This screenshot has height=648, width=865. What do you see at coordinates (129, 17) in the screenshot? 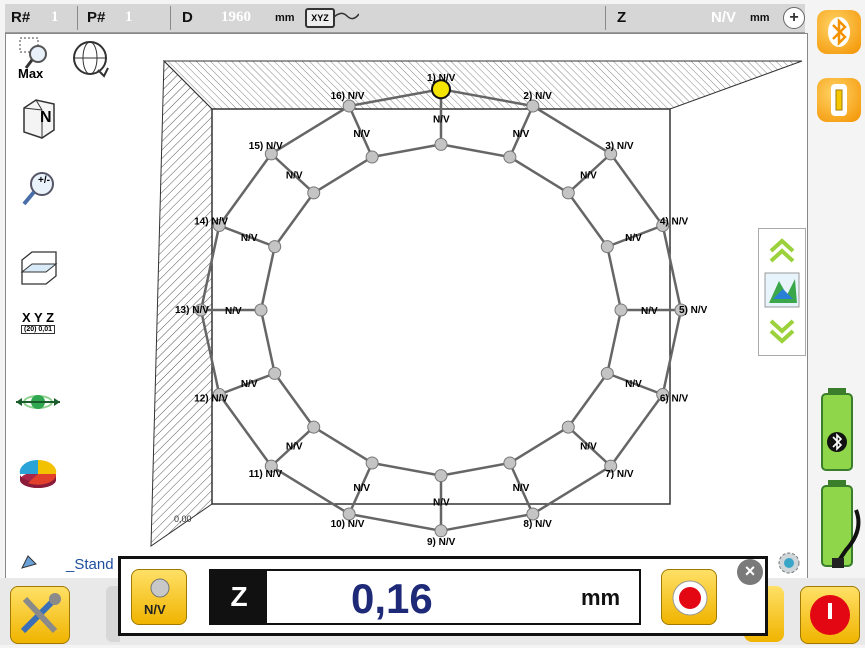
I see `p-value: 1` at bounding box center [129, 17].